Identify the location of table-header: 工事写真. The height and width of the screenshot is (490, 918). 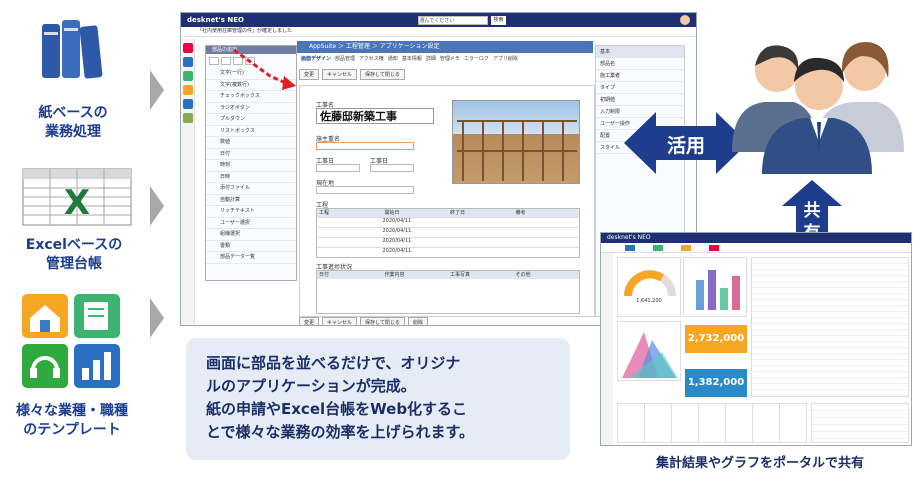
(460, 275).